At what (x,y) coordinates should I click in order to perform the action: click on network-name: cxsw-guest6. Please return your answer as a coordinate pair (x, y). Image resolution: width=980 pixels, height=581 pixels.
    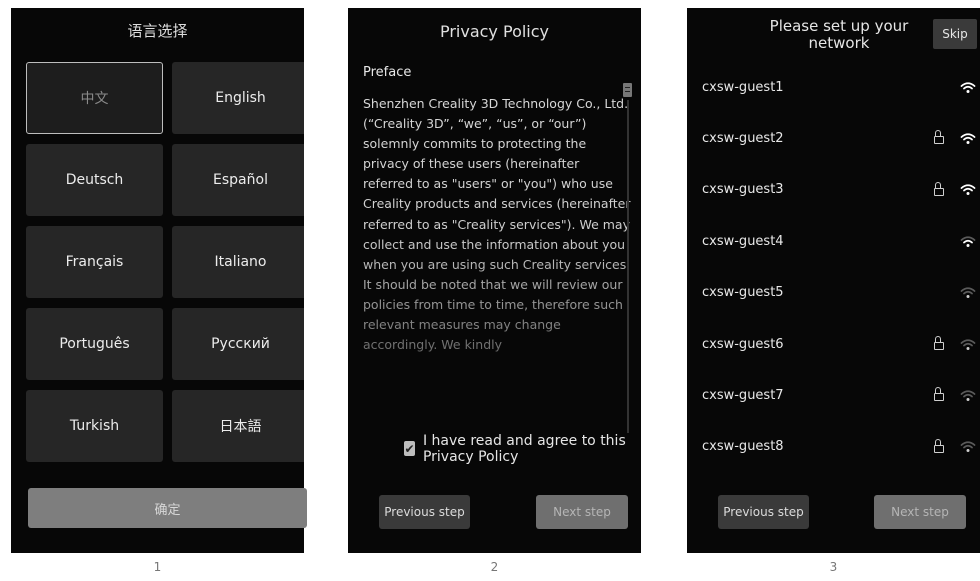
    Looking at the image, I should click on (743, 344).